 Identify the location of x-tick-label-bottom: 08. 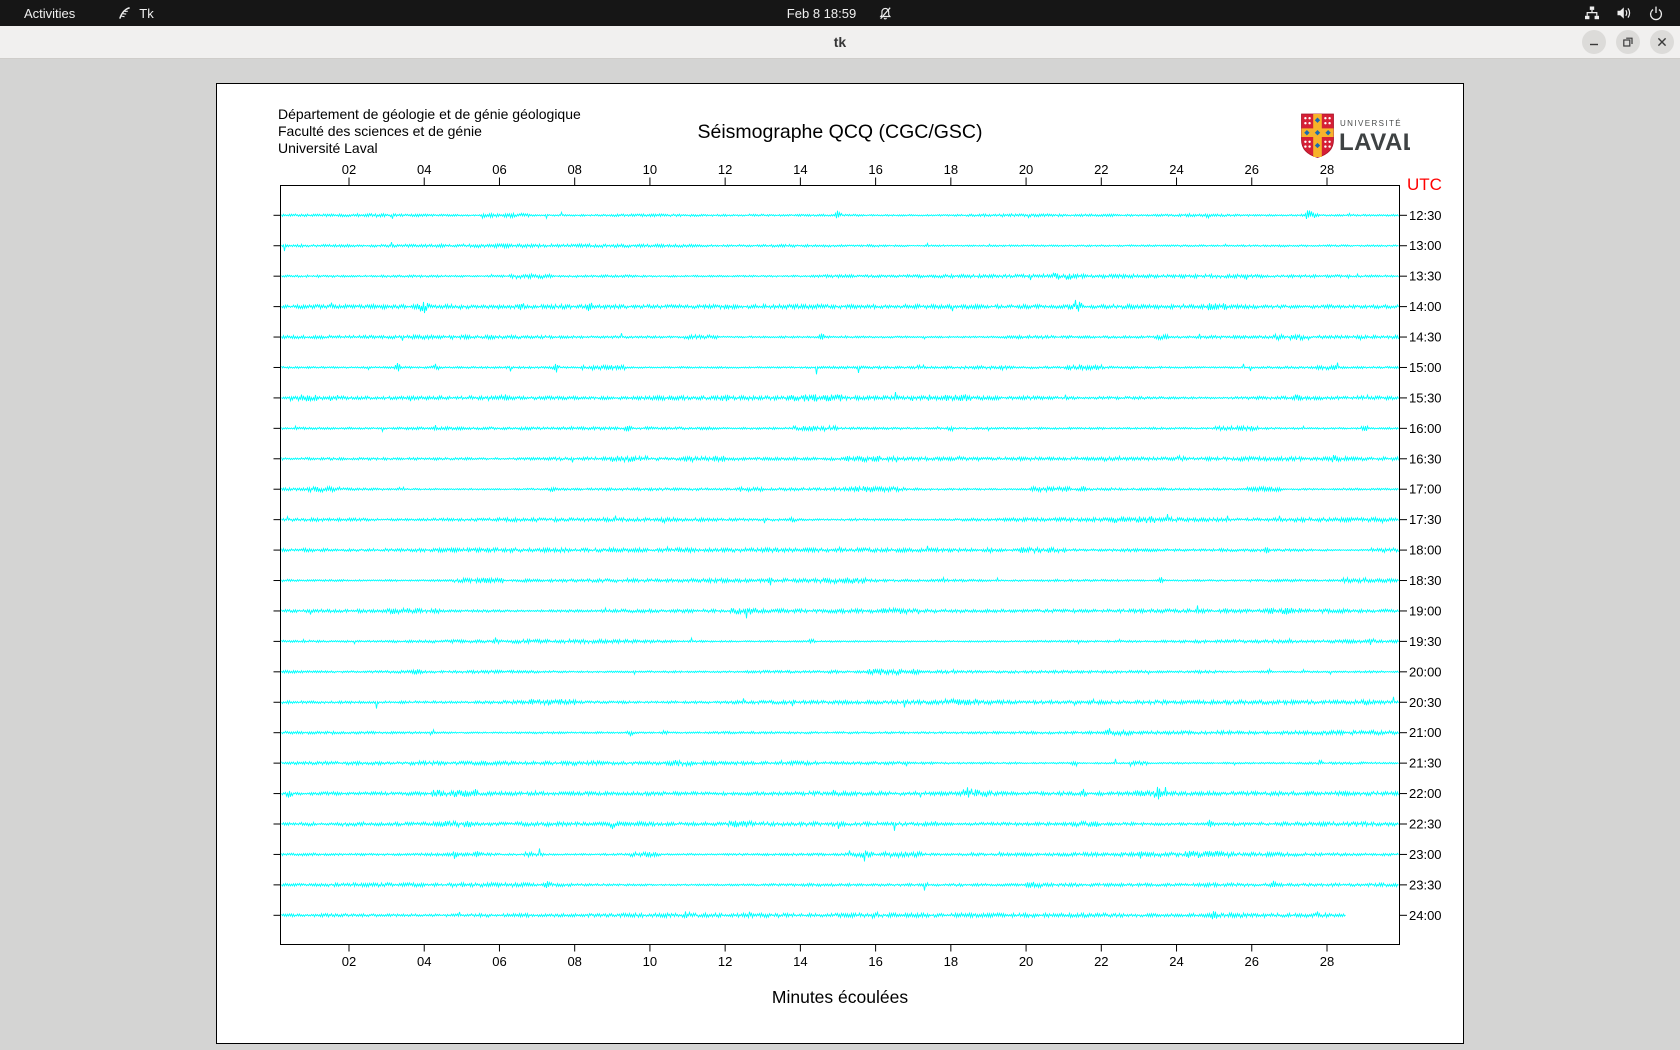
(574, 961).